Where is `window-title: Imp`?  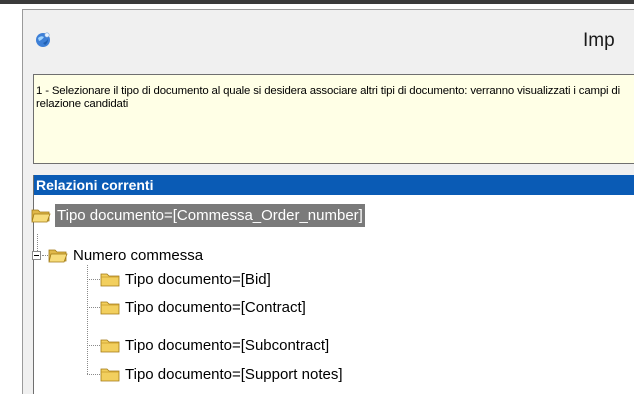 window-title: Imp is located at coordinates (599, 40).